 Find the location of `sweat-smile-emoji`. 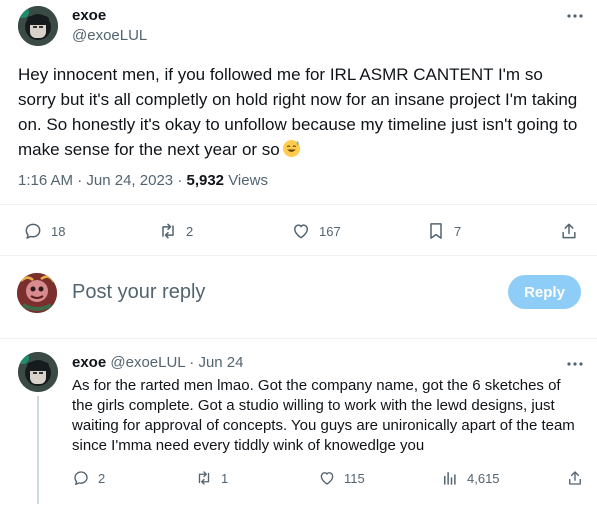

sweat-smile-emoji is located at coordinates (291, 148).